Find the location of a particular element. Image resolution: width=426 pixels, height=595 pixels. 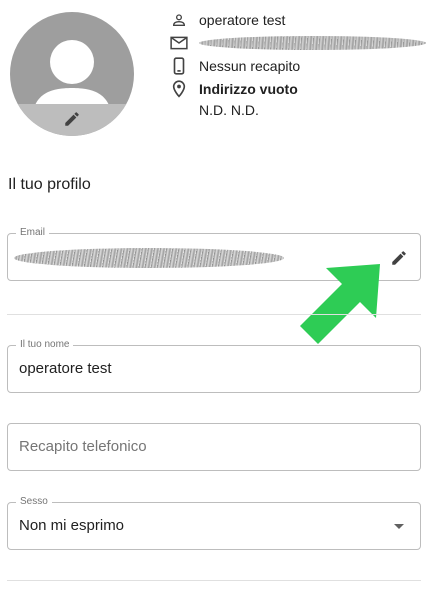

phone-icon is located at coordinates (179, 65).